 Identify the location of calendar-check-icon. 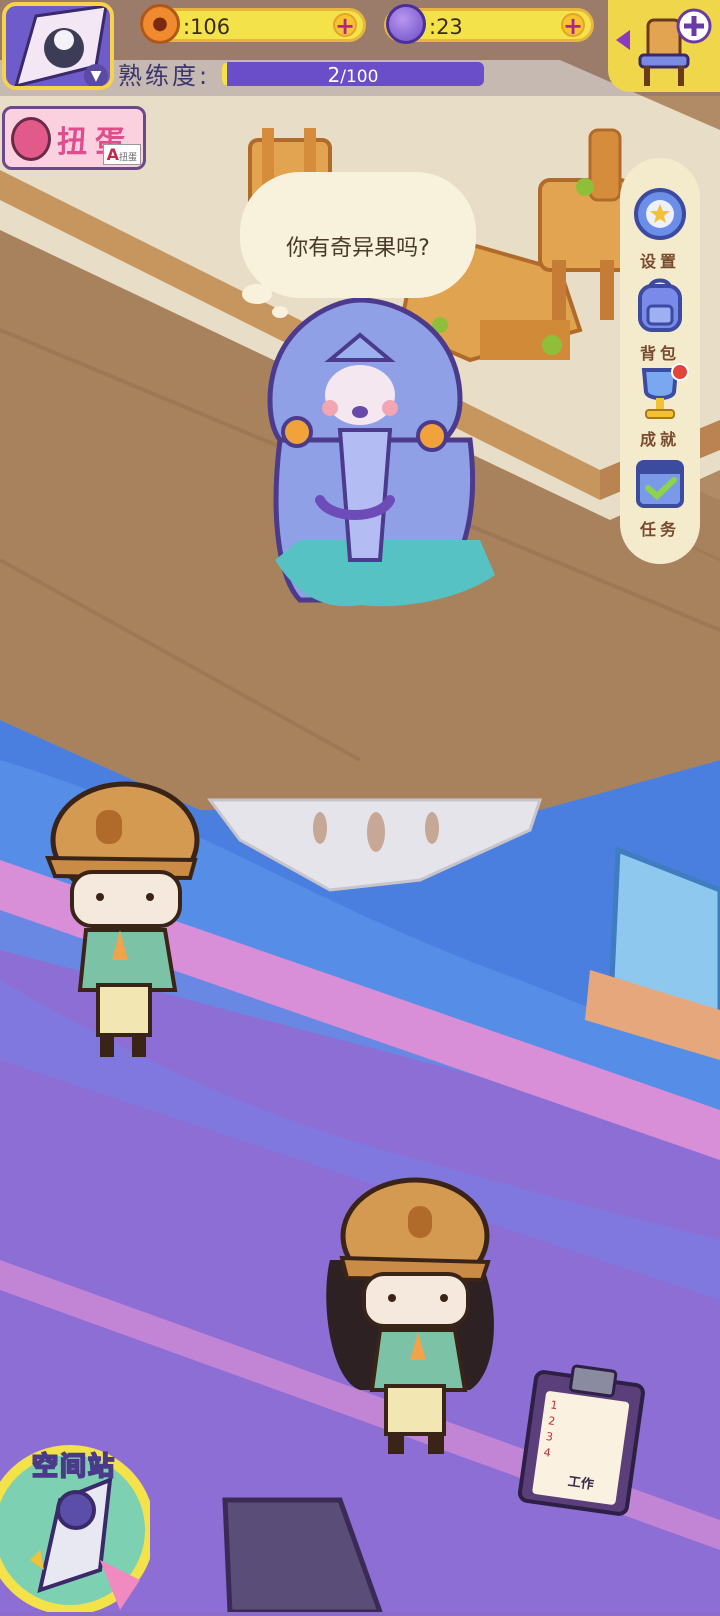
(660, 484).